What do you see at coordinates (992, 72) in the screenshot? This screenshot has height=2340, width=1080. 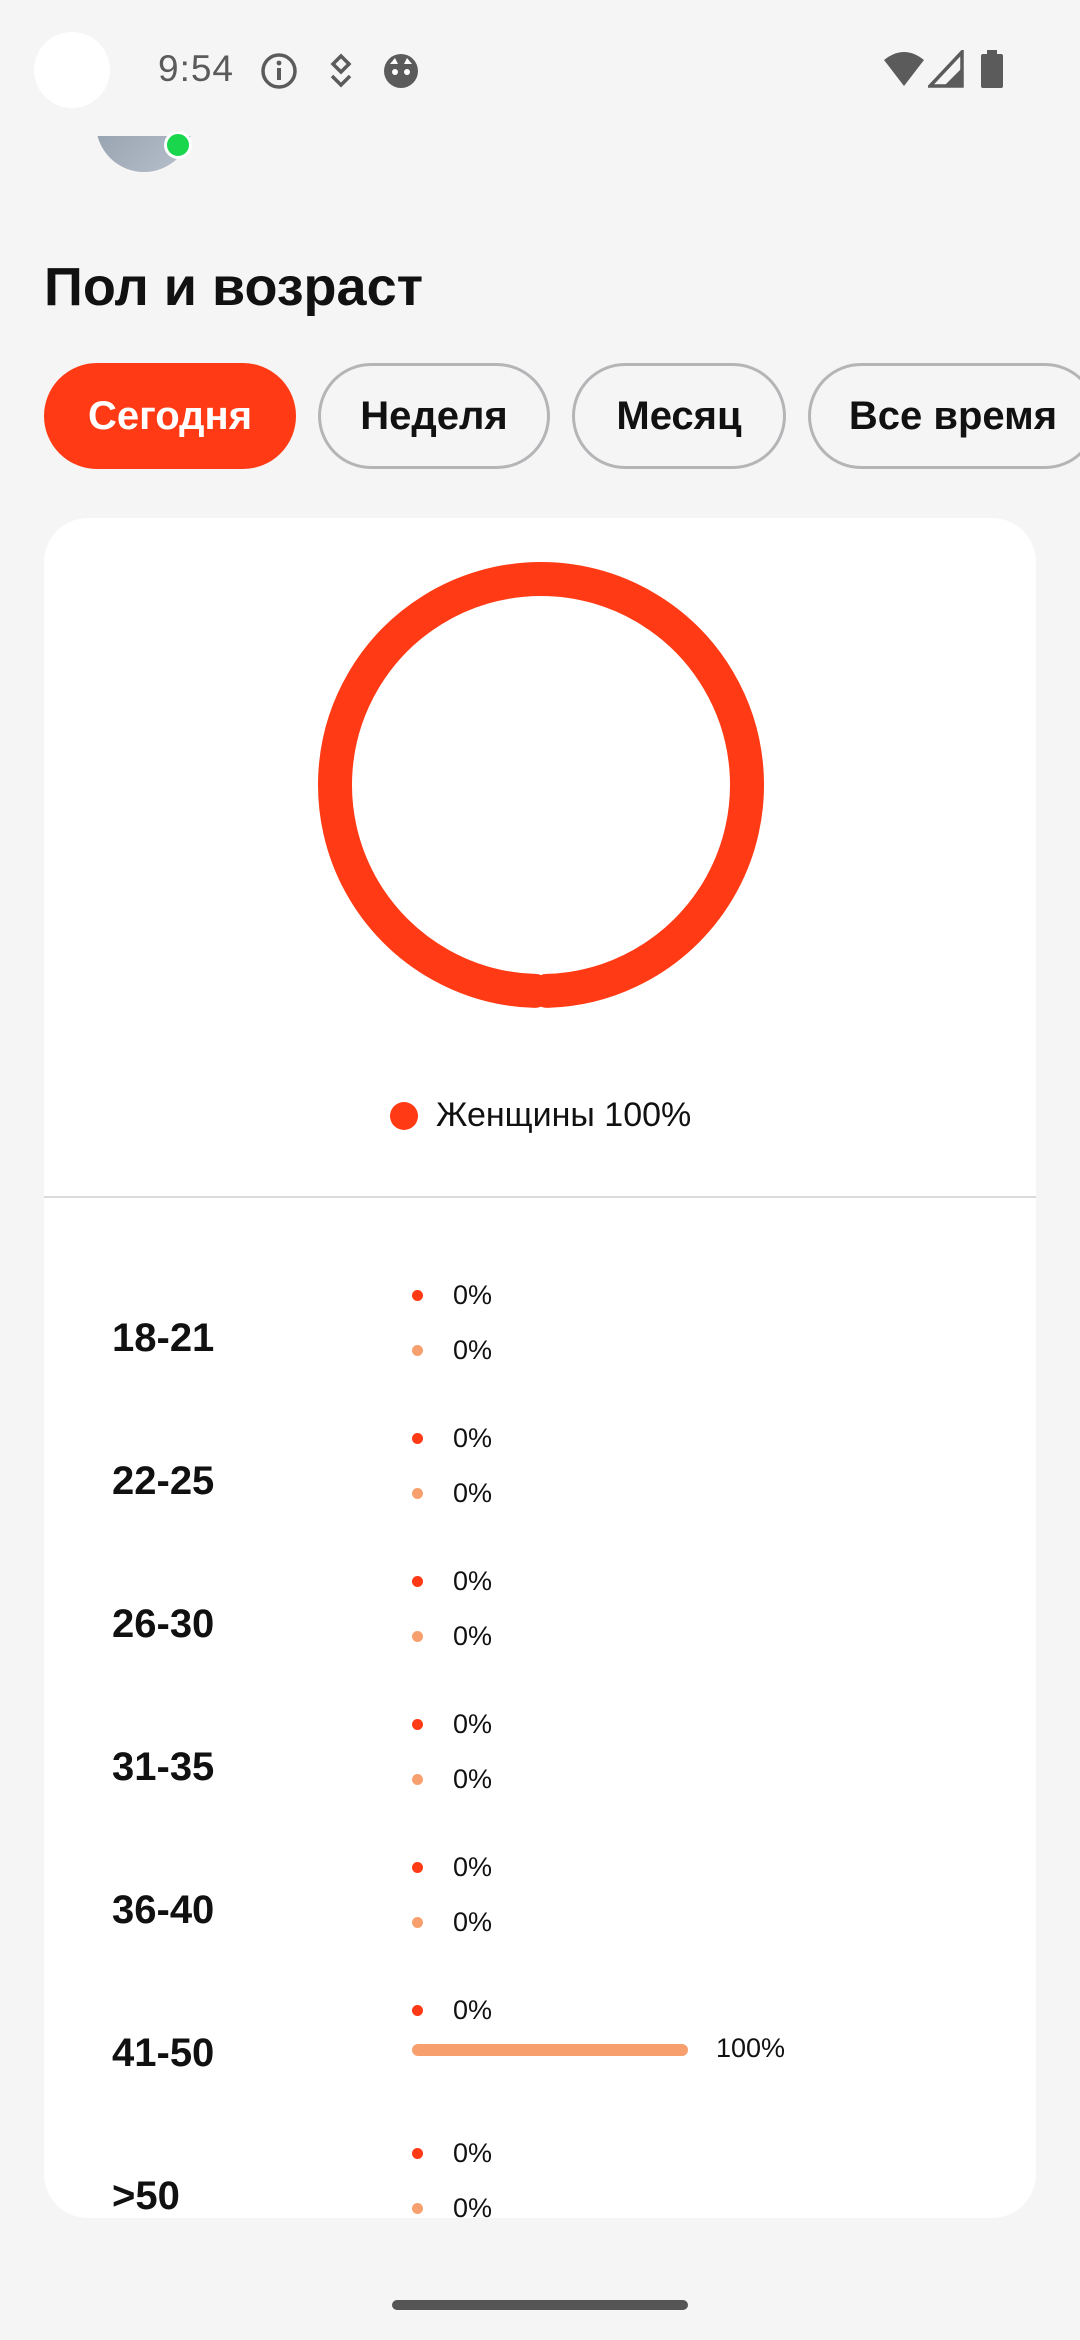 I see `battery-icon` at bounding box center [992, 72].